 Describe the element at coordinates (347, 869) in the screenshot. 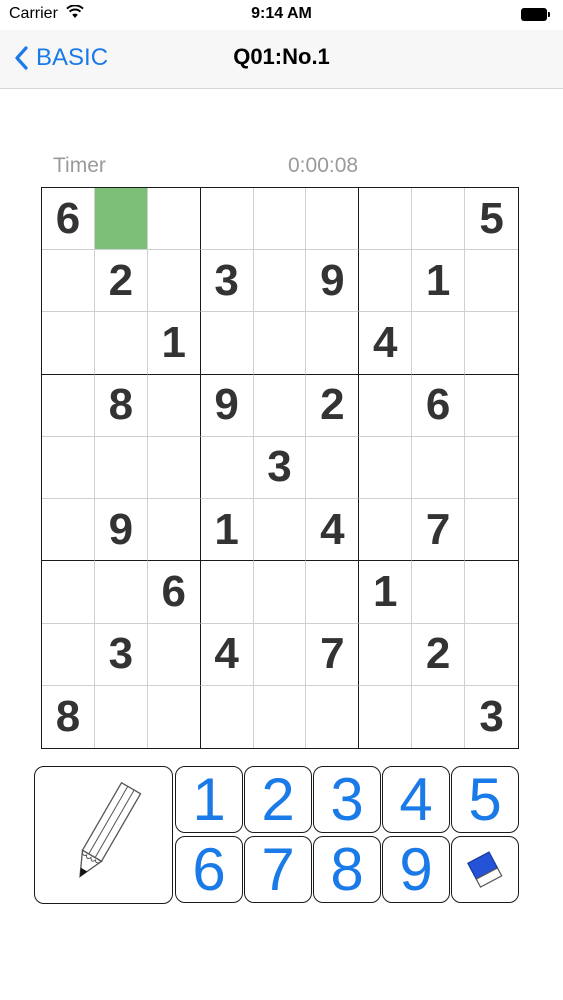

I see `number-key-8: 8` at that location.